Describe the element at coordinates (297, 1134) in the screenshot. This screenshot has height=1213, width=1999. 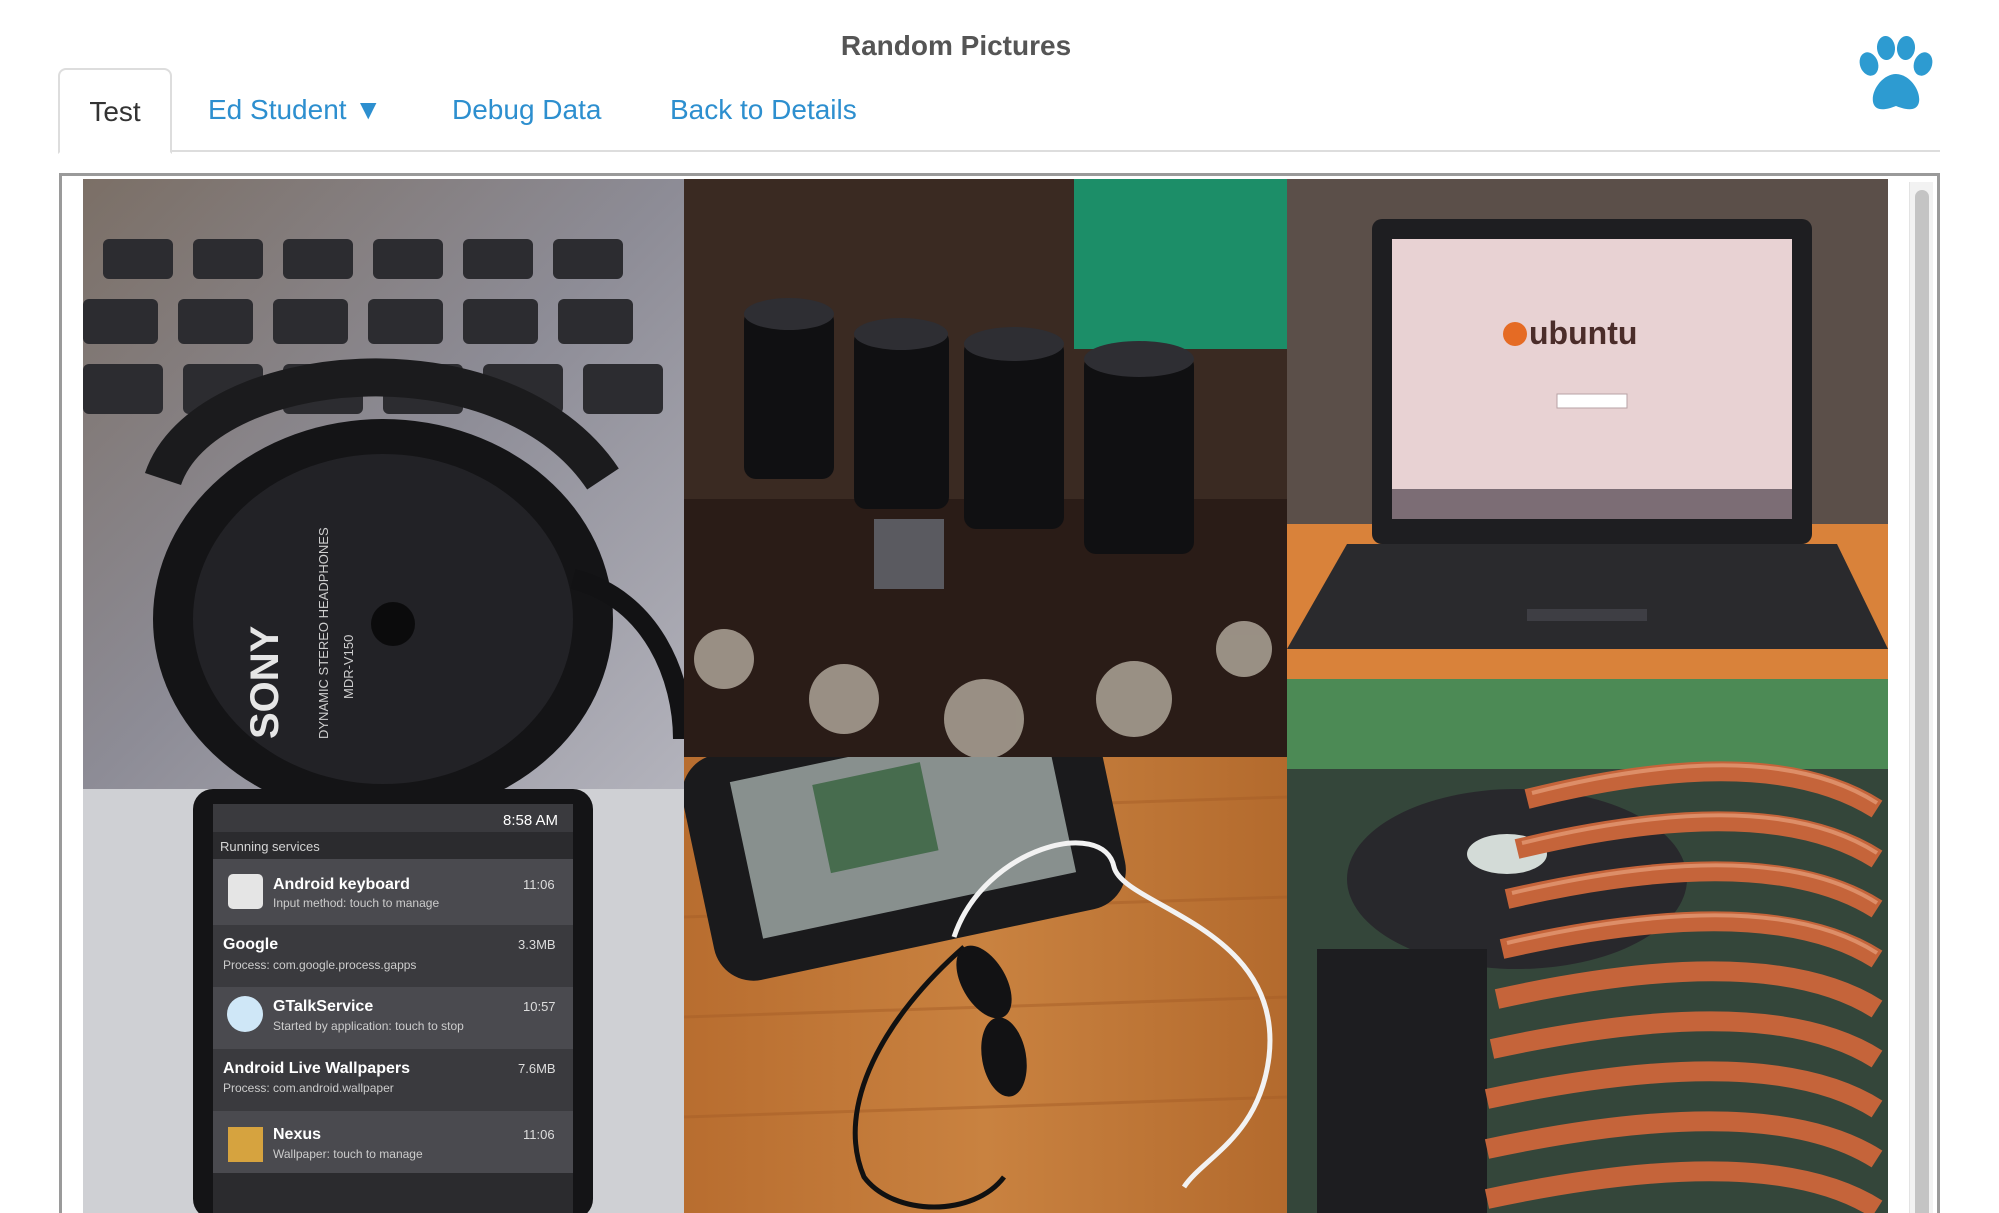
I see `service-5-title: Nexus` at that location.